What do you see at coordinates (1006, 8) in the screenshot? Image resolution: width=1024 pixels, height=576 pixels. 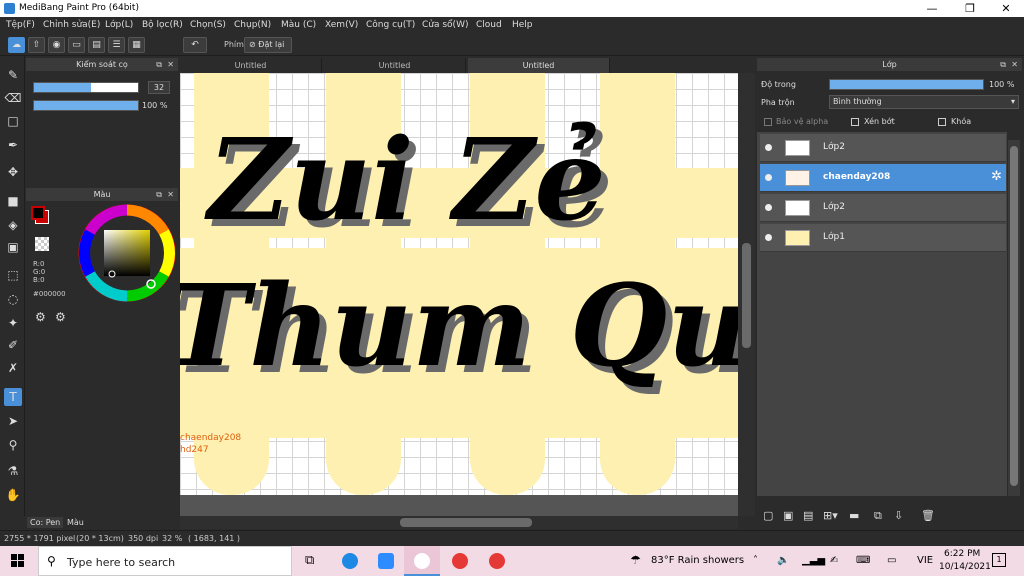 I see `close-button: ✕` at bounding box center [1006, 8].